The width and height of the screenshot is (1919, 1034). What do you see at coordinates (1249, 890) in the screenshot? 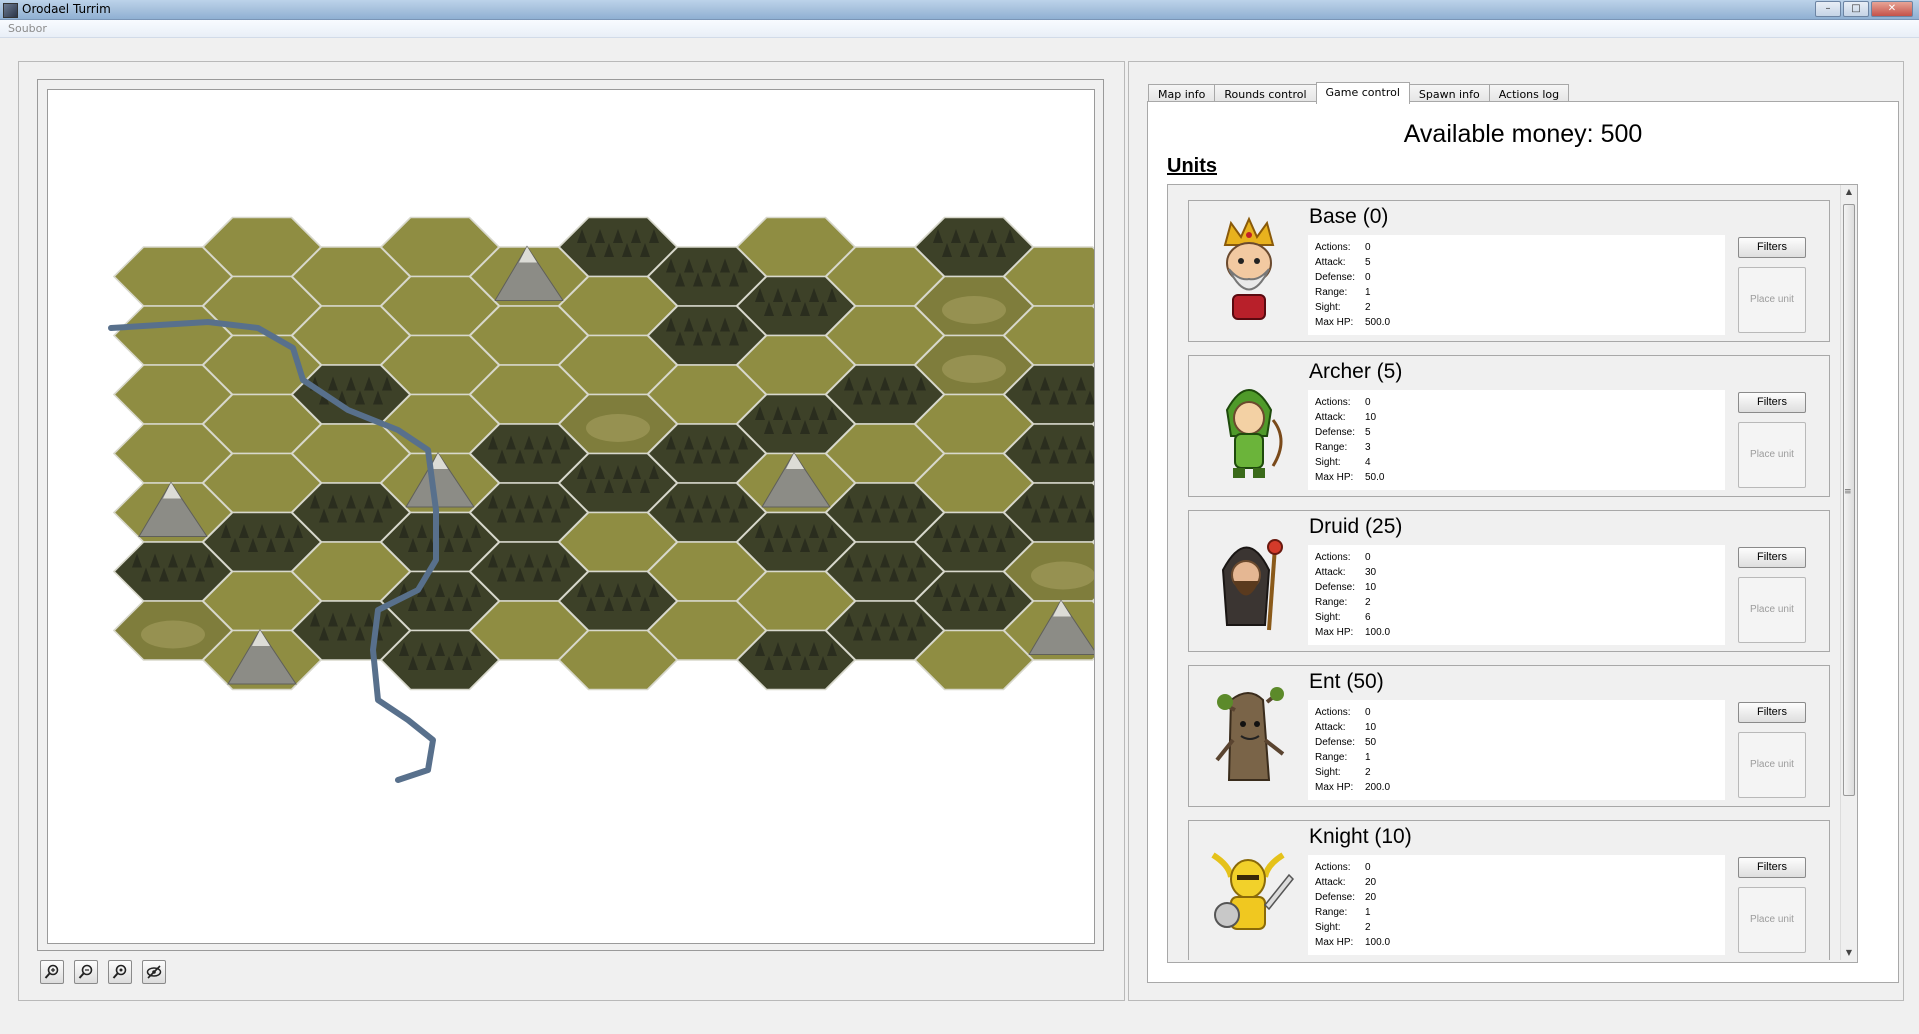
I see `knight-portrait` at bounding box center [1249, 890].